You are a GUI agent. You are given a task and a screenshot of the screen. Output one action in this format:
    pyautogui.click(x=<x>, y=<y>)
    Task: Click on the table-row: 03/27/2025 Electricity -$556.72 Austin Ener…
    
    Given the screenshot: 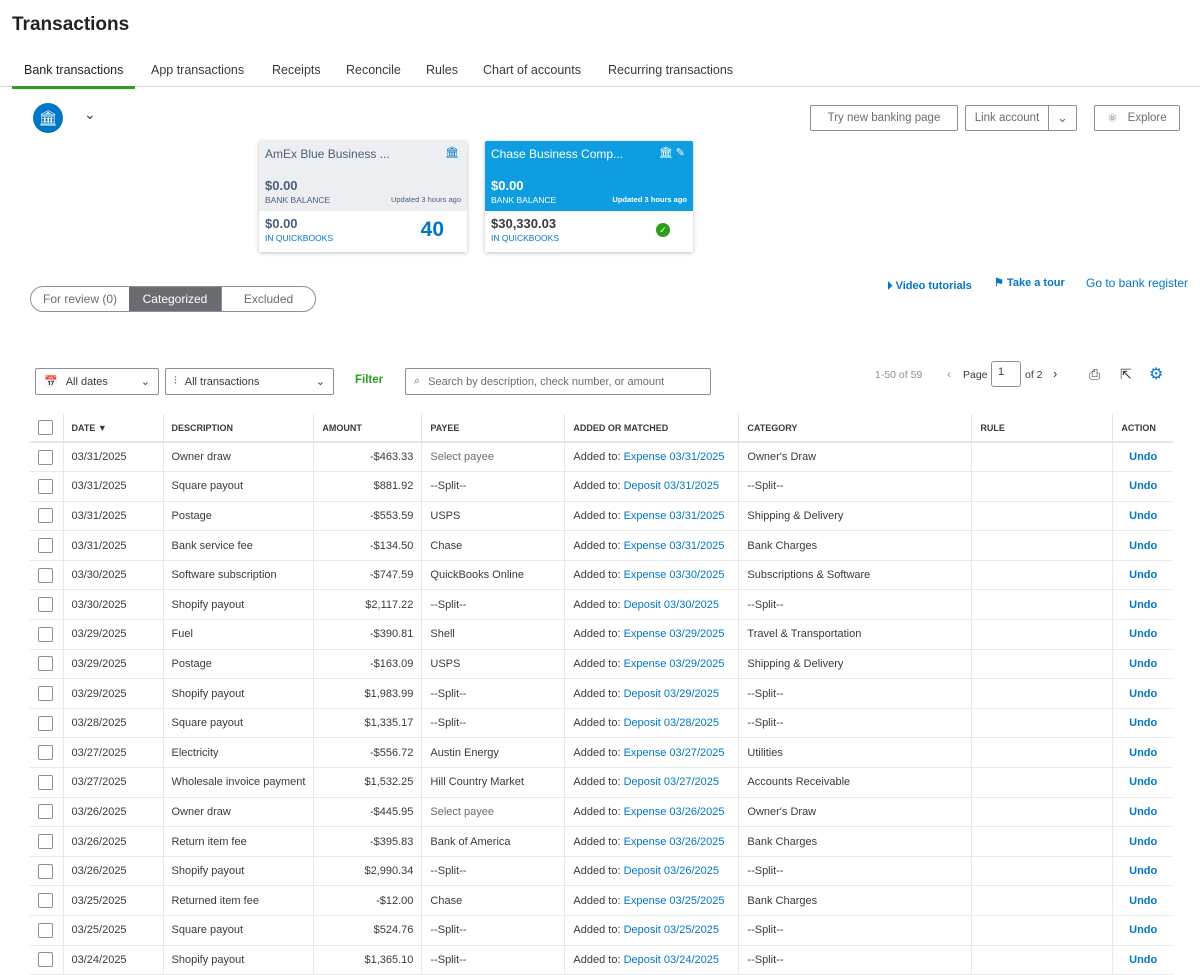 What is the action you would take?
    pyautogui.click(x=601, y=753)
    